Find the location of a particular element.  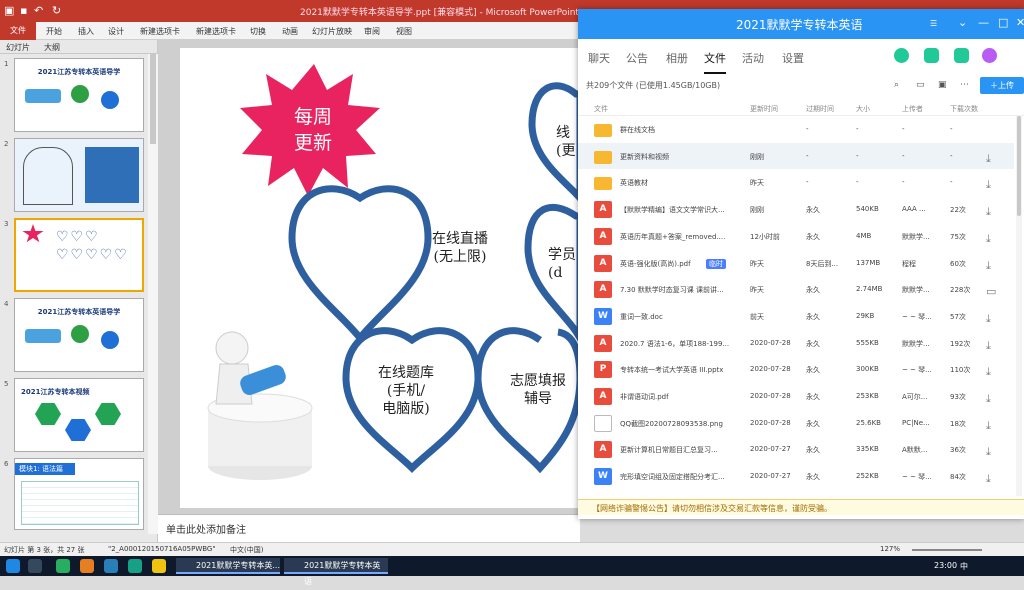

tab-album: 相册 is located at coordinates (677, 58).